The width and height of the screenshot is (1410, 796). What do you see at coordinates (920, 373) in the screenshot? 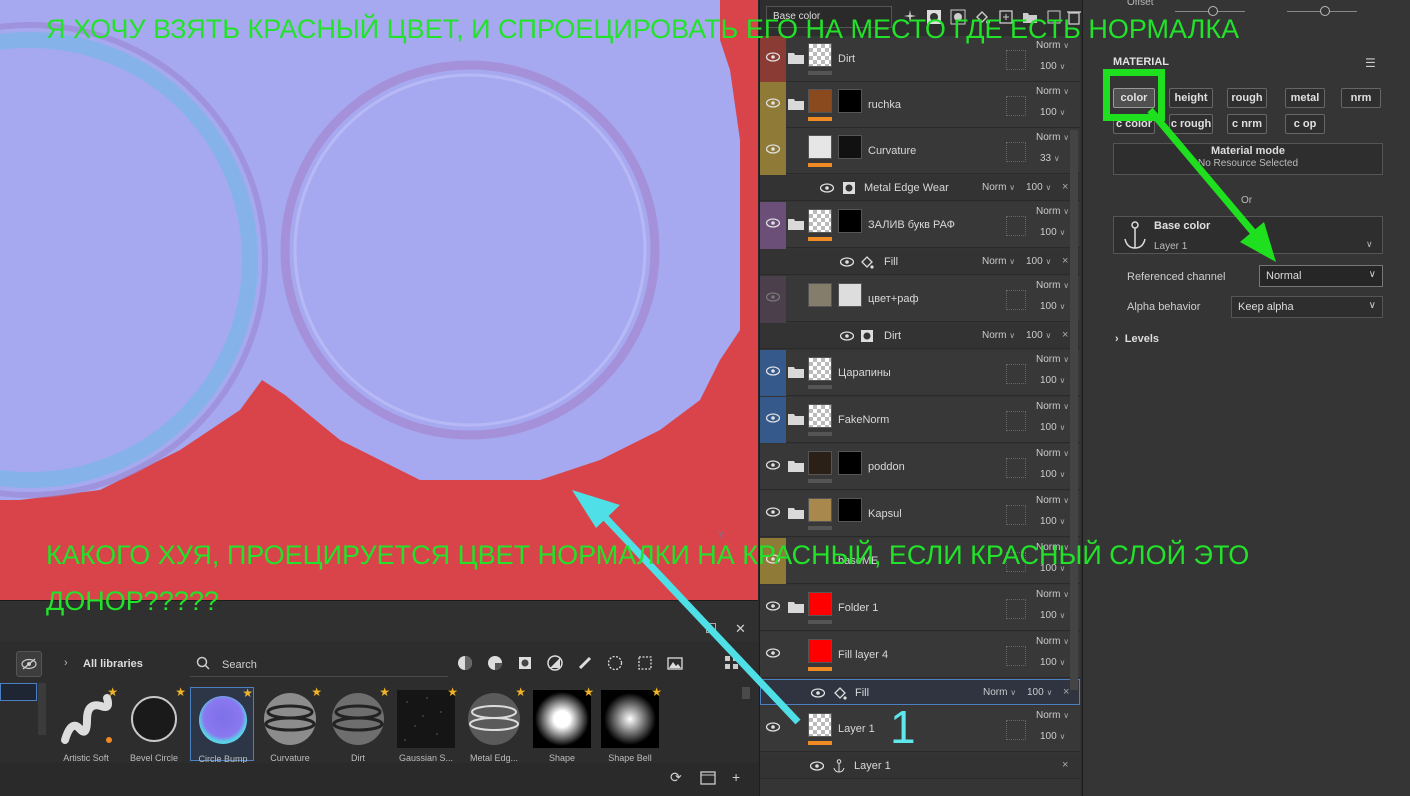
I see `layer-row: Царапины Norm ∨ 100 ∨` at bounding box center [920, 373].